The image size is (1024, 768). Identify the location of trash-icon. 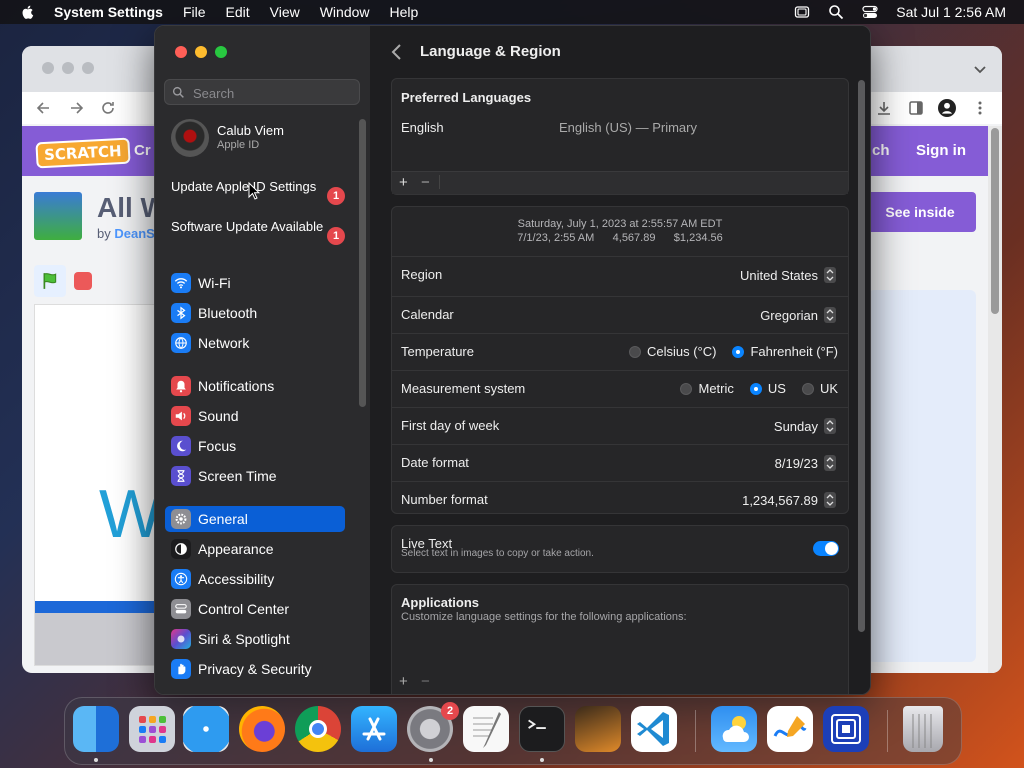
(923, 729).